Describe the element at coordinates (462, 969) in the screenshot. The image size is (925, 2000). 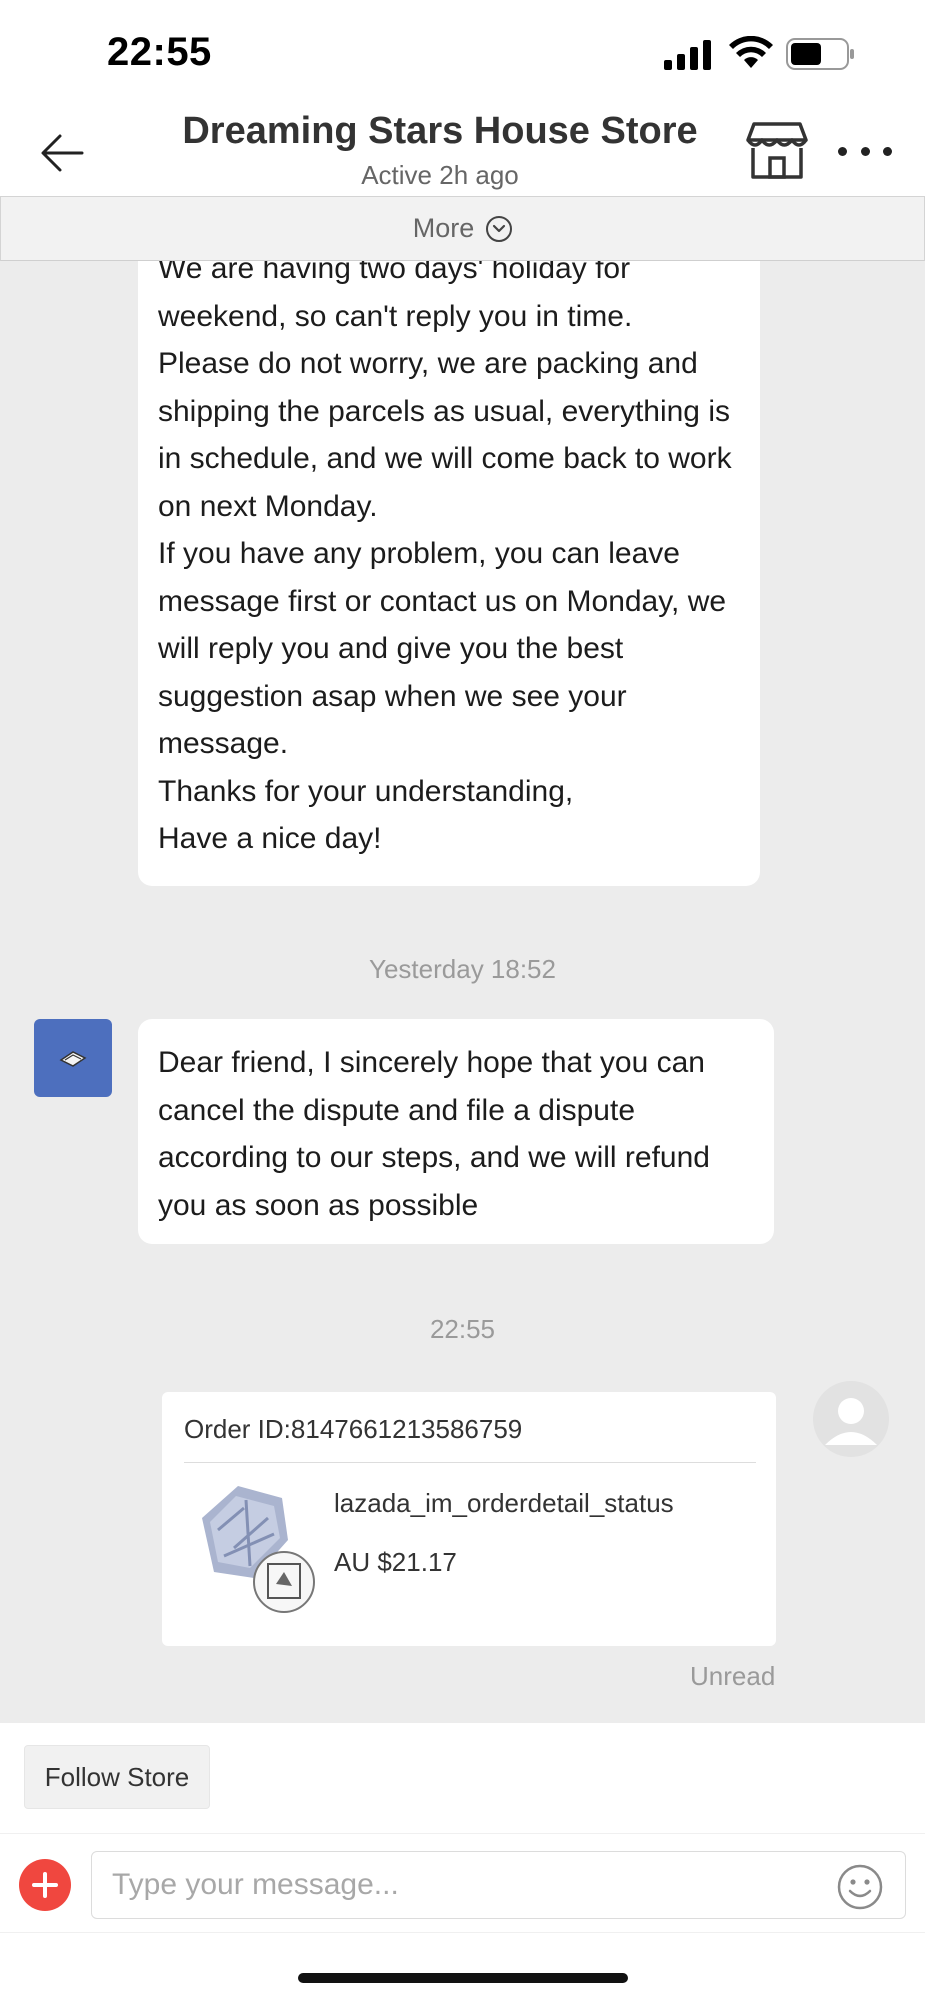
I see `message-timestamp: Yesterday 18:52` at that location.